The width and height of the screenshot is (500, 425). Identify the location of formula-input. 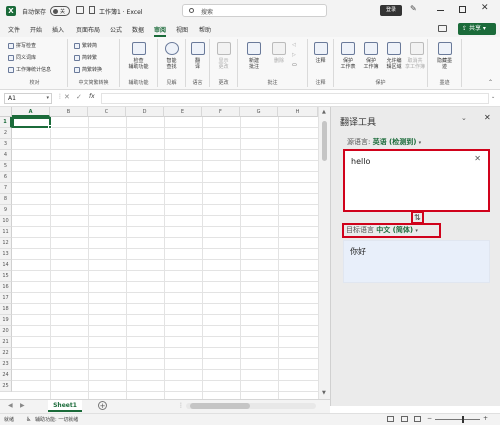
(295, 98).